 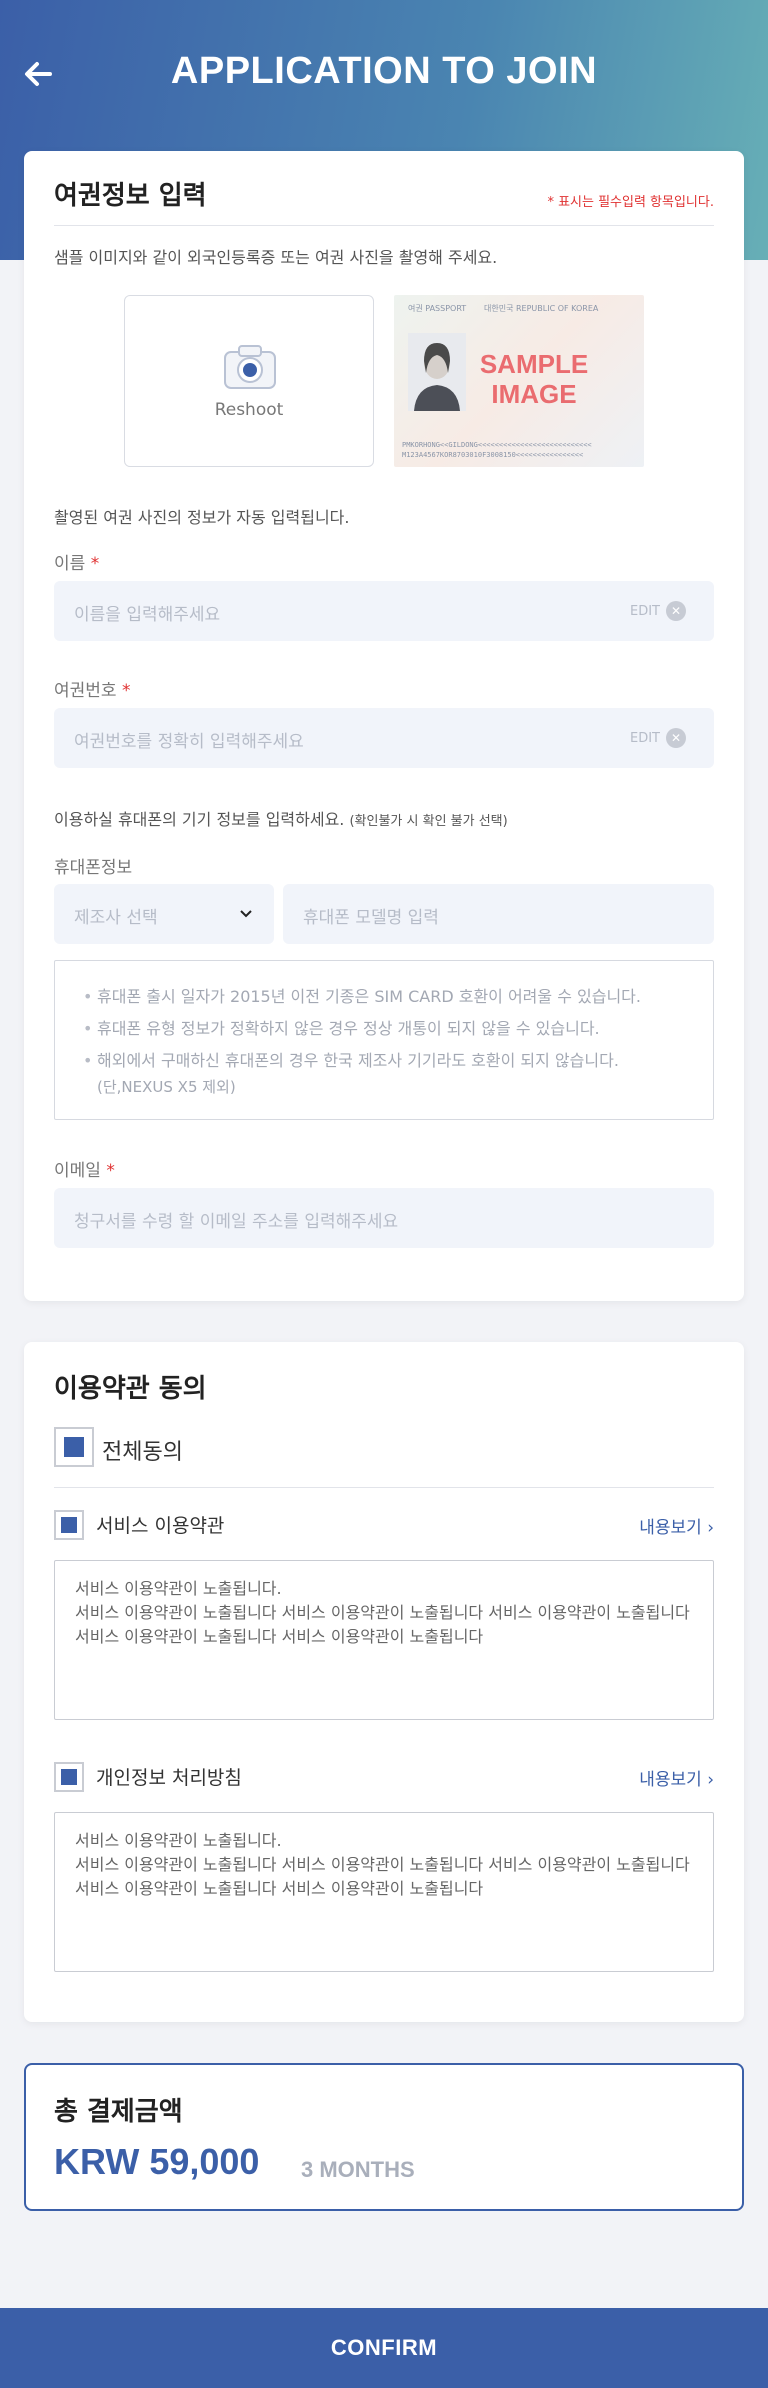 What do you see at coordinates (358, 2169) in the screenshot?
I see `subscription-period: 3 MONTHS` at bounding box center [358, 2169].